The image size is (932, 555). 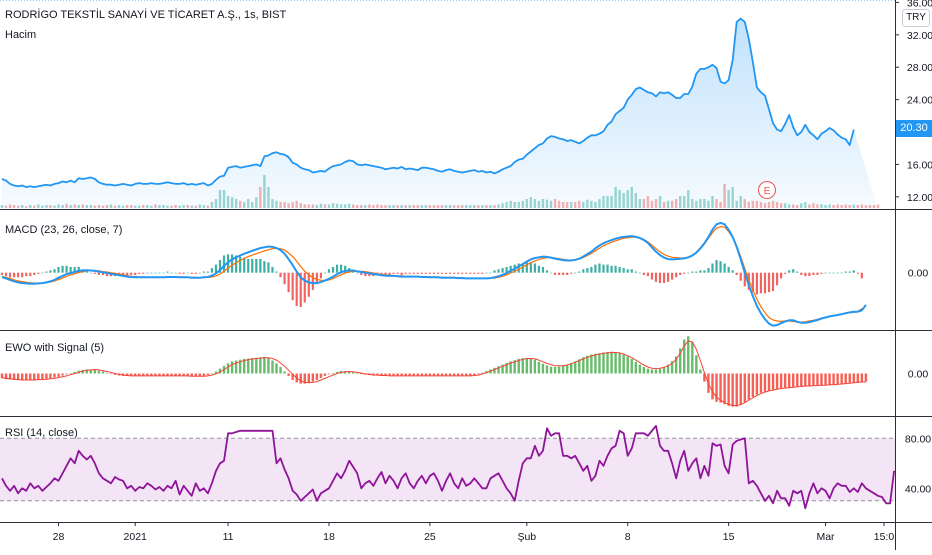 What do you see at coordinates (916, 18) in the screenshot?
I see `currency-button: TRY` at bounding box center [916, 18].